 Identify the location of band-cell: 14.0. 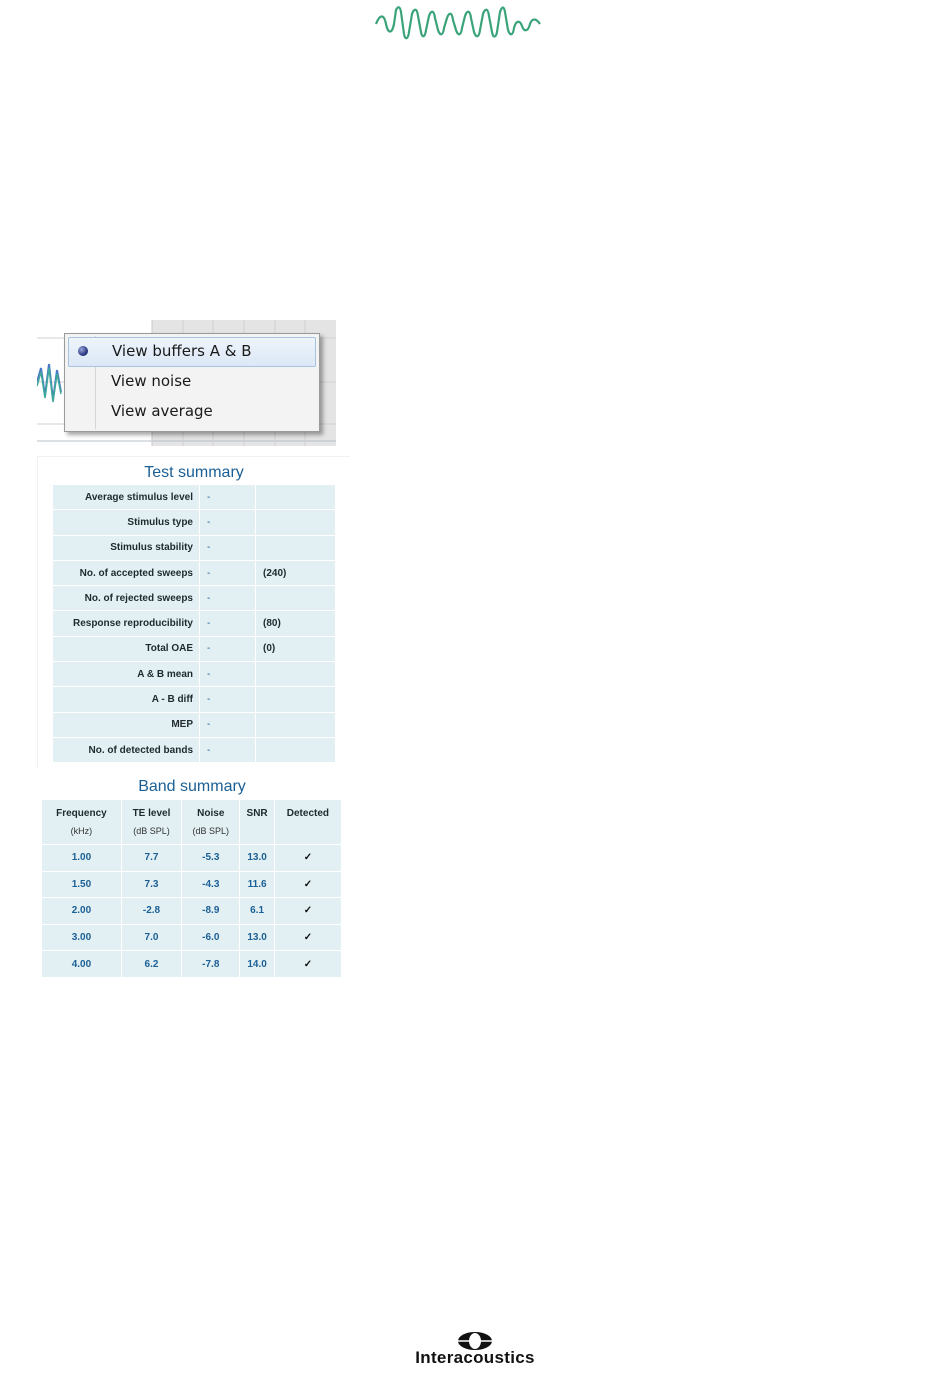
(257, 964).